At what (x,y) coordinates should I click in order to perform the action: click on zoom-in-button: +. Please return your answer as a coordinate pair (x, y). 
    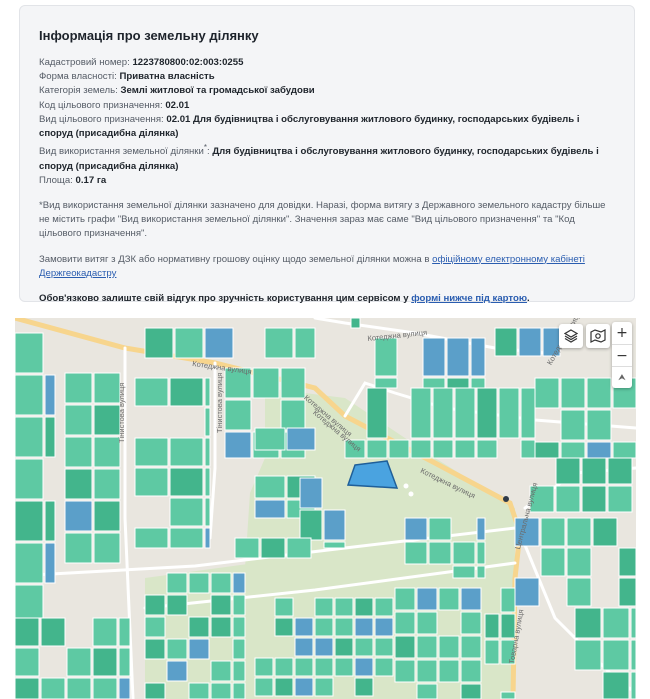
    Looking at the image, I should click on (622, 333).